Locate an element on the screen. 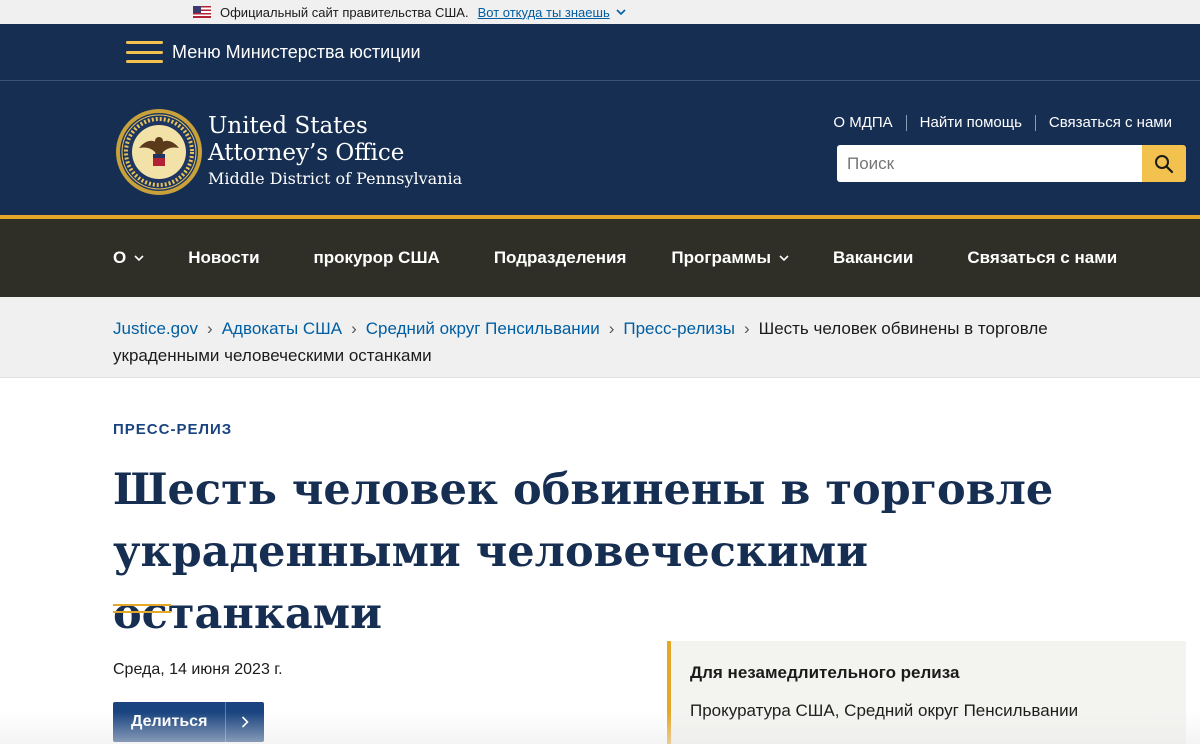 The image size is (1200, 744). nav-item-label: Связаться с нами is located at coordinates (1042, 257).